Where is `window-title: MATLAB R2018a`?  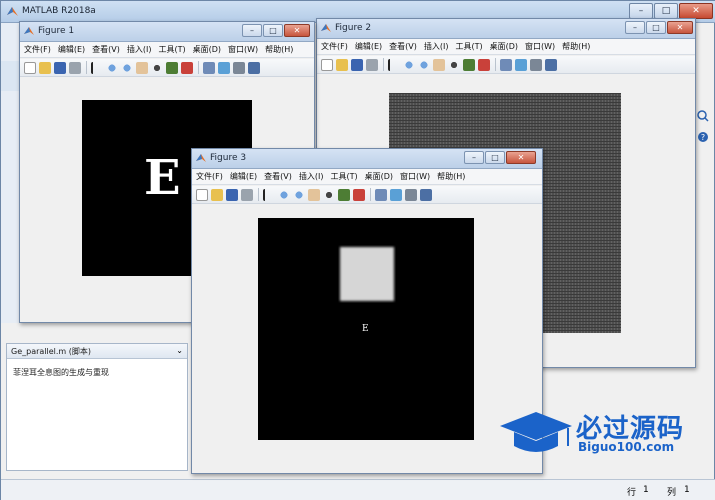
window-title: MATLAB R2018a is located at coordinates (59, 11).